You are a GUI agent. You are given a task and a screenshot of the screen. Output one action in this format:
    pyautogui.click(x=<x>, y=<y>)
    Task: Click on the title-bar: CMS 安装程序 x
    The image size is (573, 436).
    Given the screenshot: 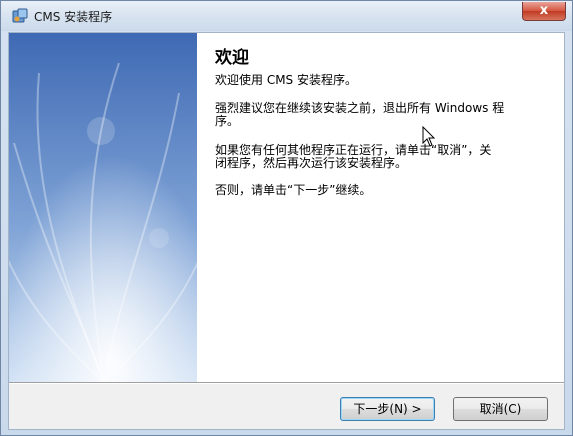 What is the action you would take?
    pyautogui.click(x=286, y=16)
    